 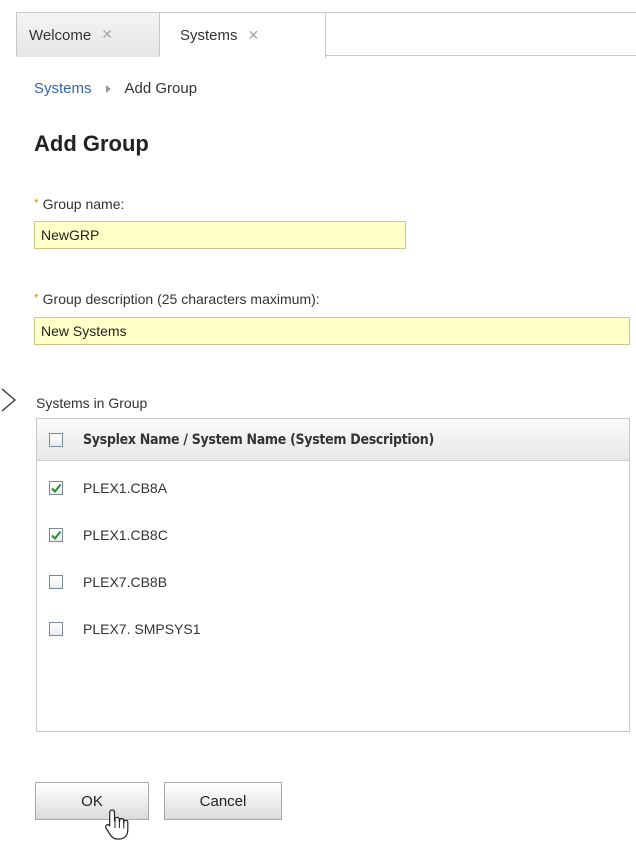 I want to click on tab-bar: Welcome ✕ Systems ✕, so click(x=326, y=35).